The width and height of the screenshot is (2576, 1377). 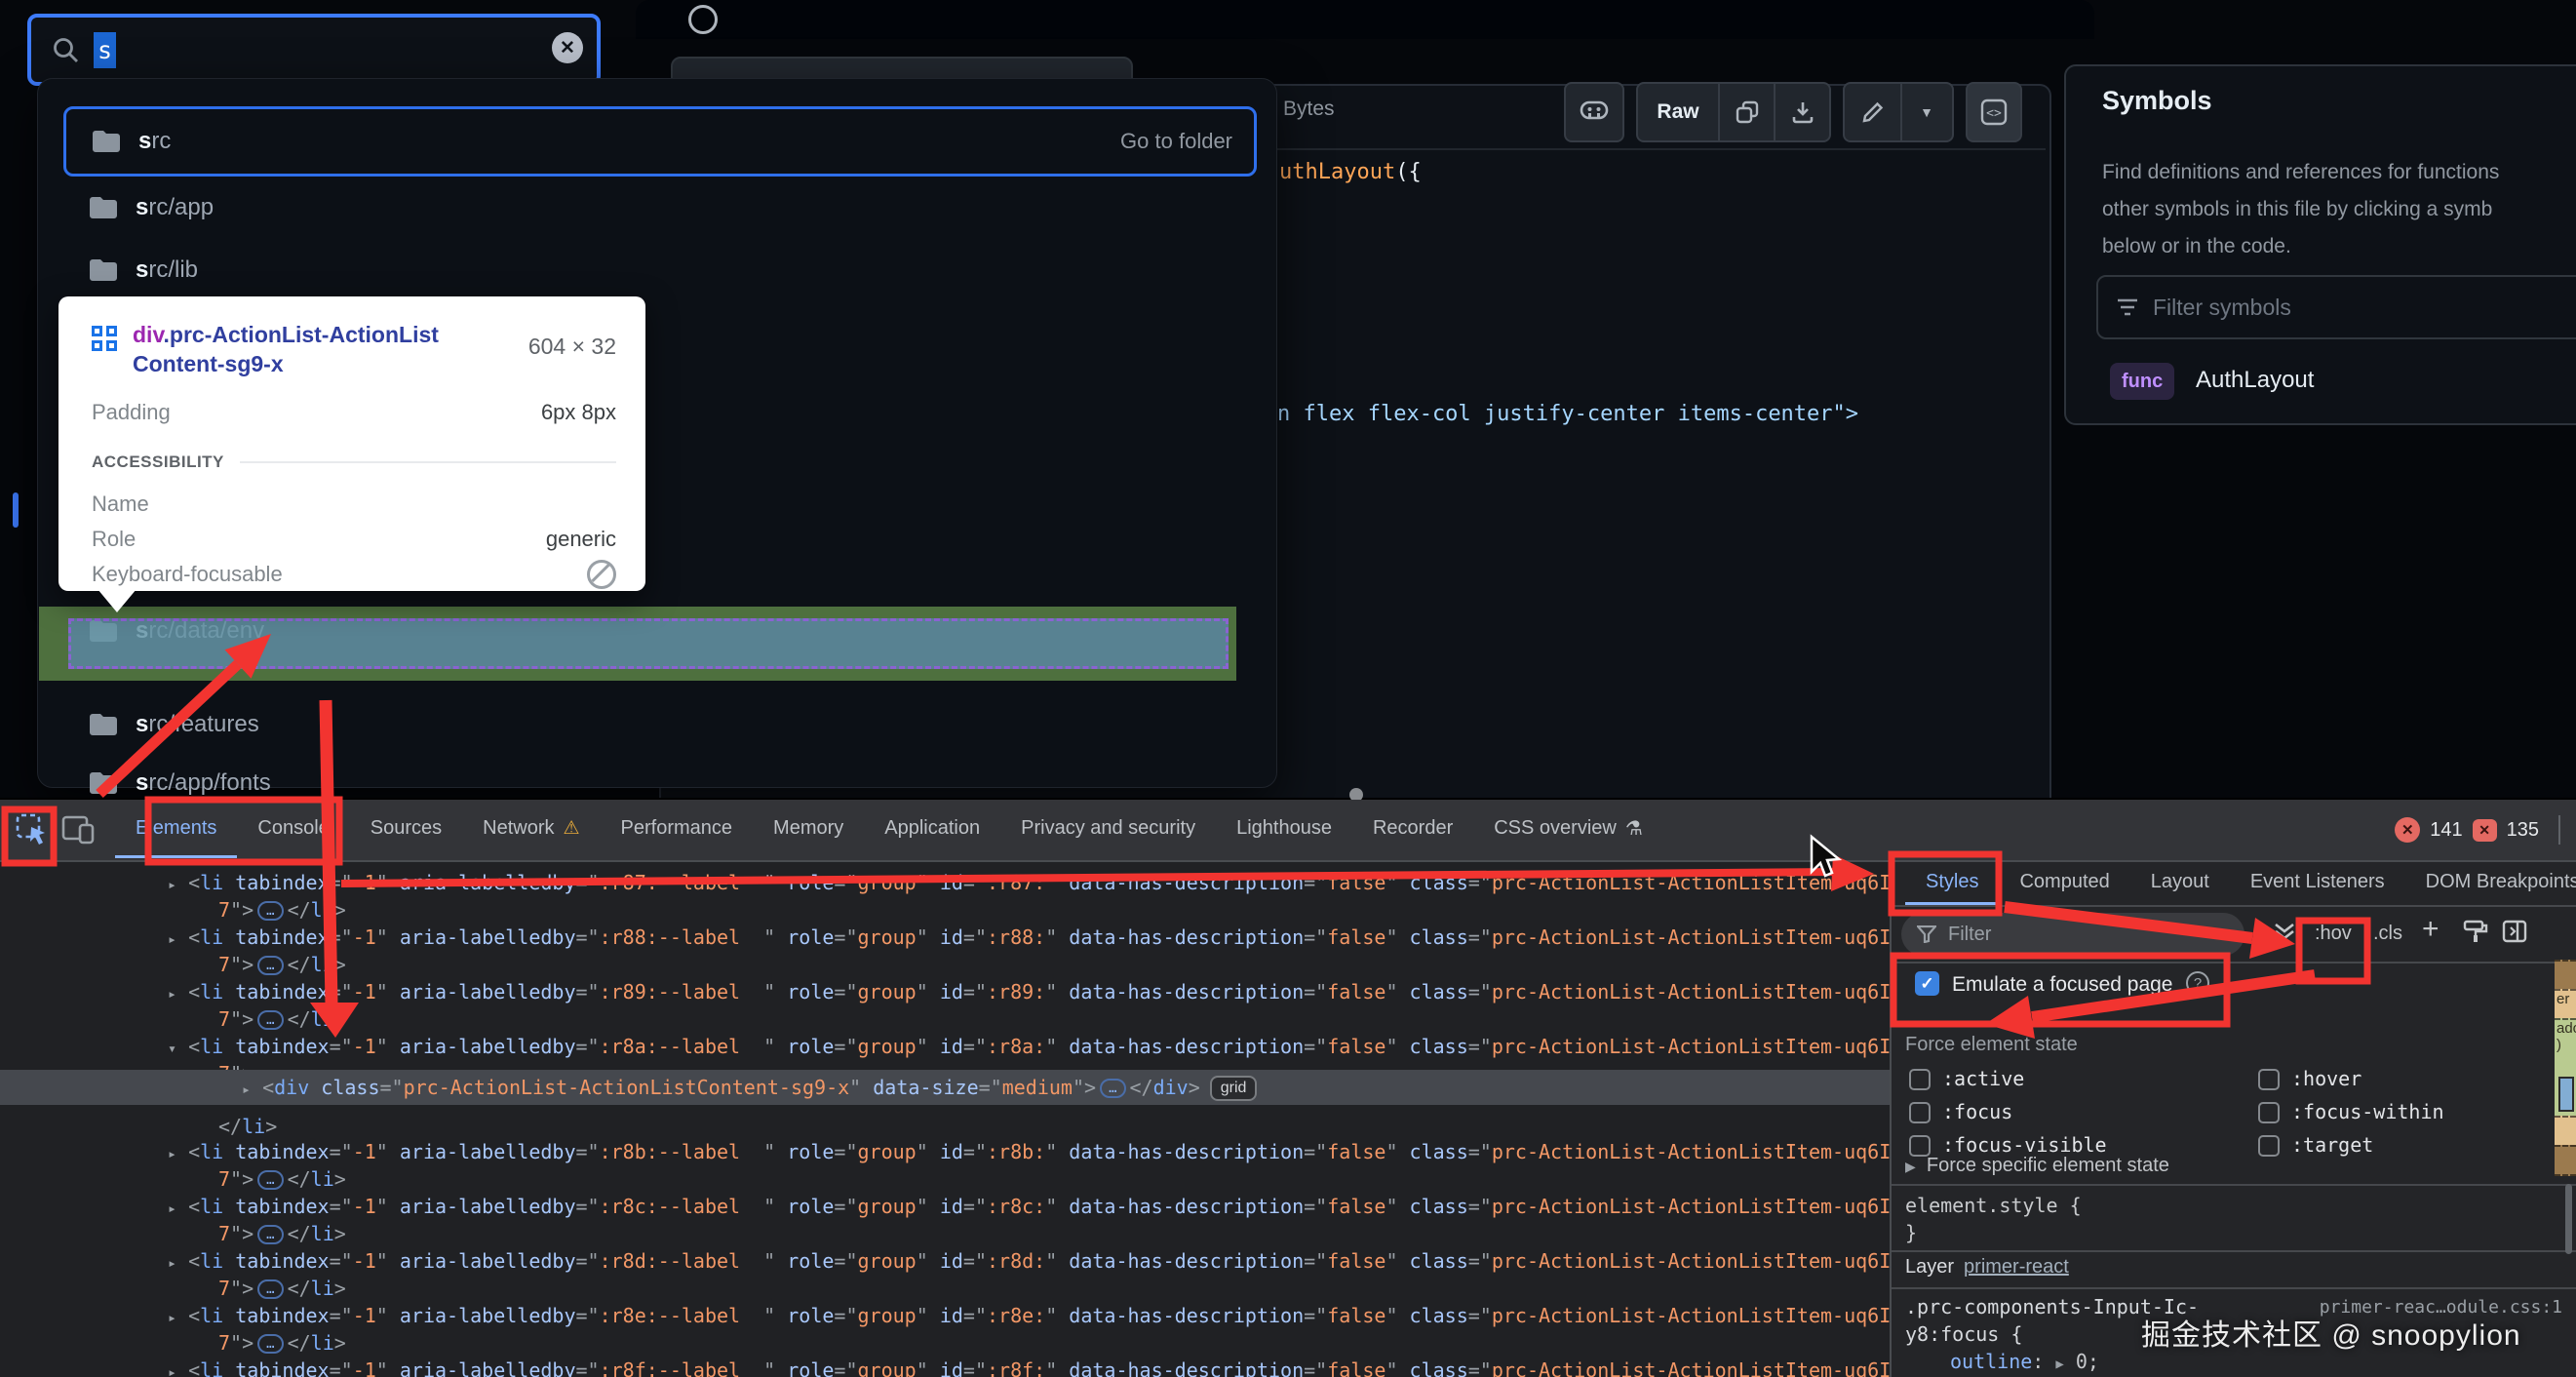 What do you see at coordinates (1920, 1079) in the screenshot?
I see `pseudo-checkbox-active` at bounding box center [1920, 1079].